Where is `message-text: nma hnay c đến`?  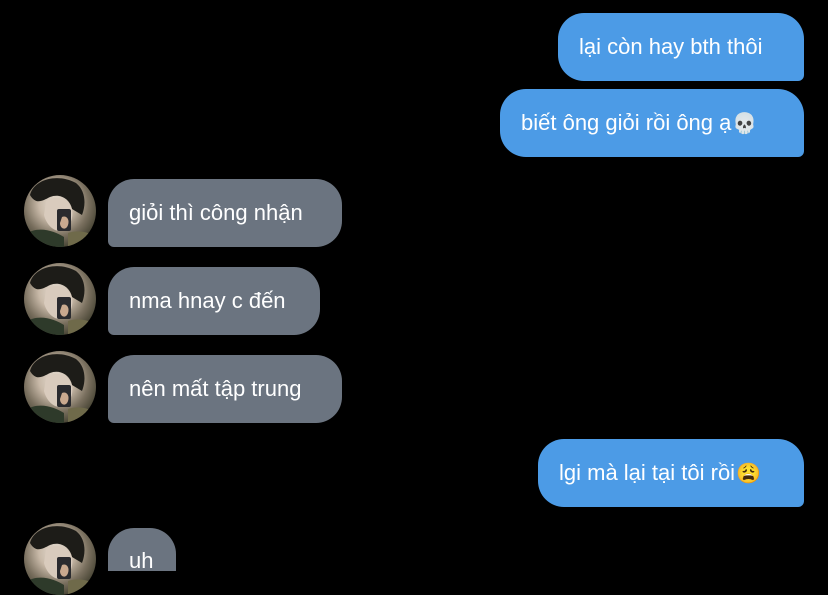
message-text: nma hnay c đến is located at coordinates (207, 300).